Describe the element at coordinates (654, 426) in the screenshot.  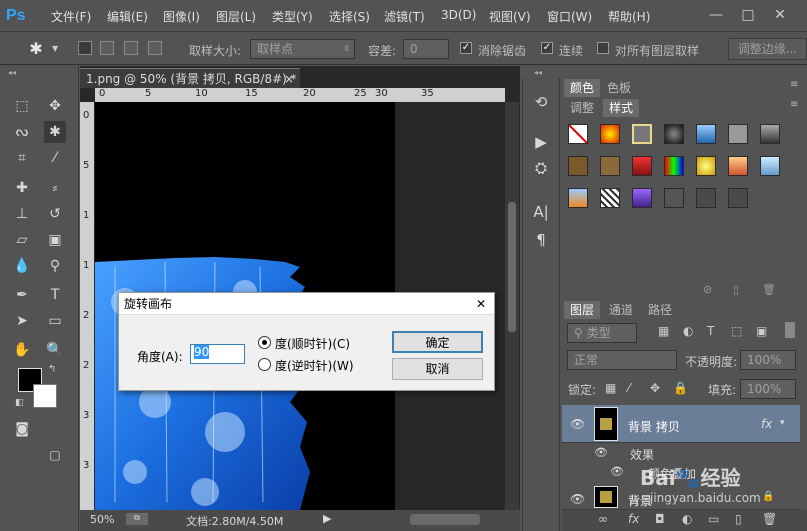
I see `layer-name: 背景 拷贝` at that location.